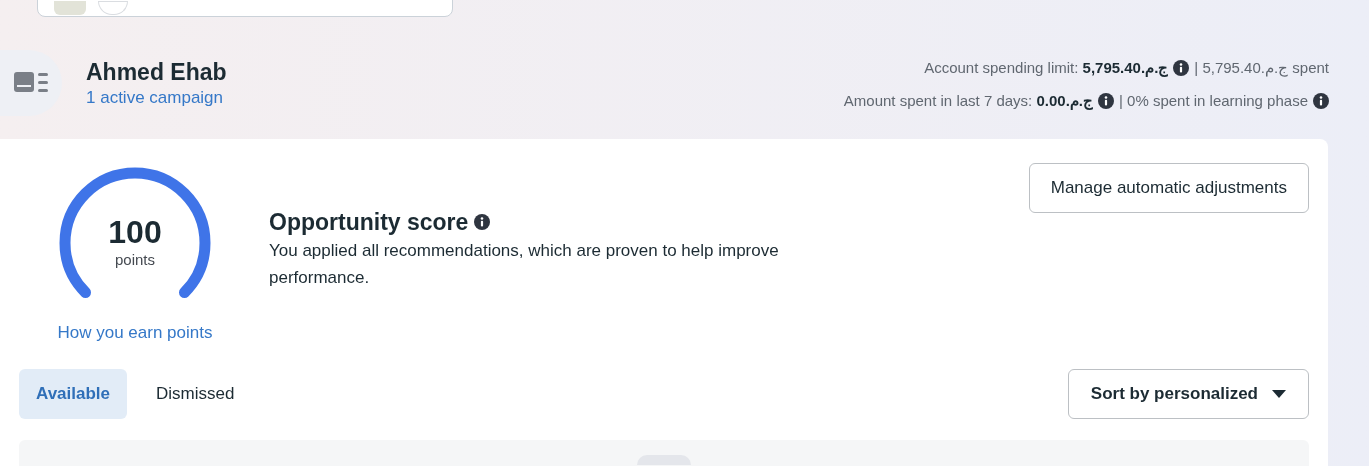  Describe the element at coordinates (524, 264) in the screenshot. I see `score-description: You applied all recommendations, which are proven to help improve performance.` at that location.